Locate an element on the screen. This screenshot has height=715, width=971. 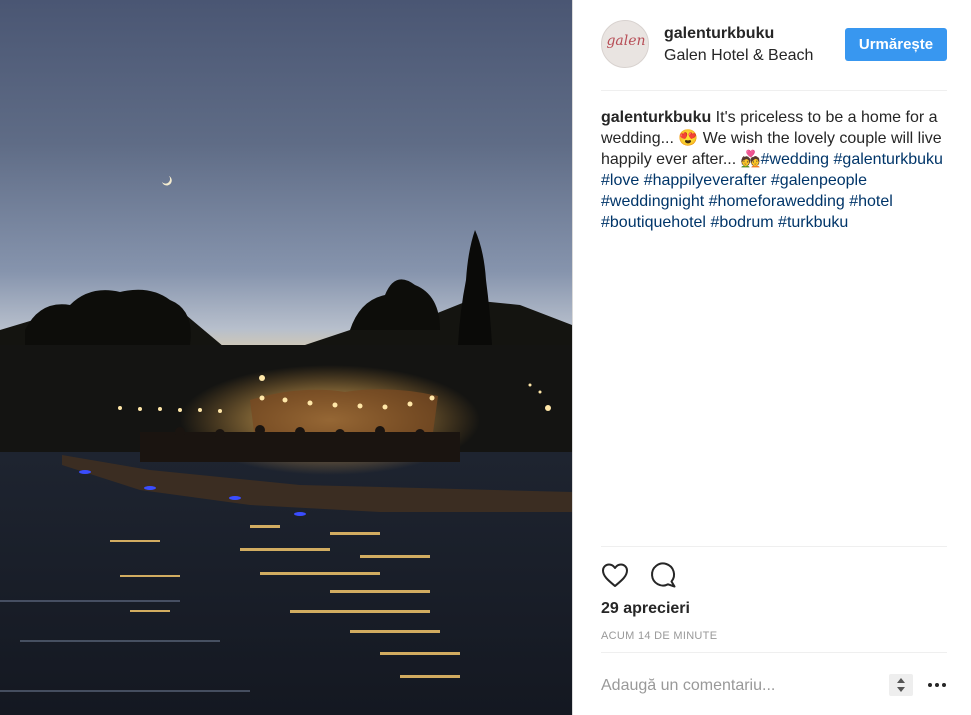
hashtag-link: #bodrum is located at coordinates (741, 222).